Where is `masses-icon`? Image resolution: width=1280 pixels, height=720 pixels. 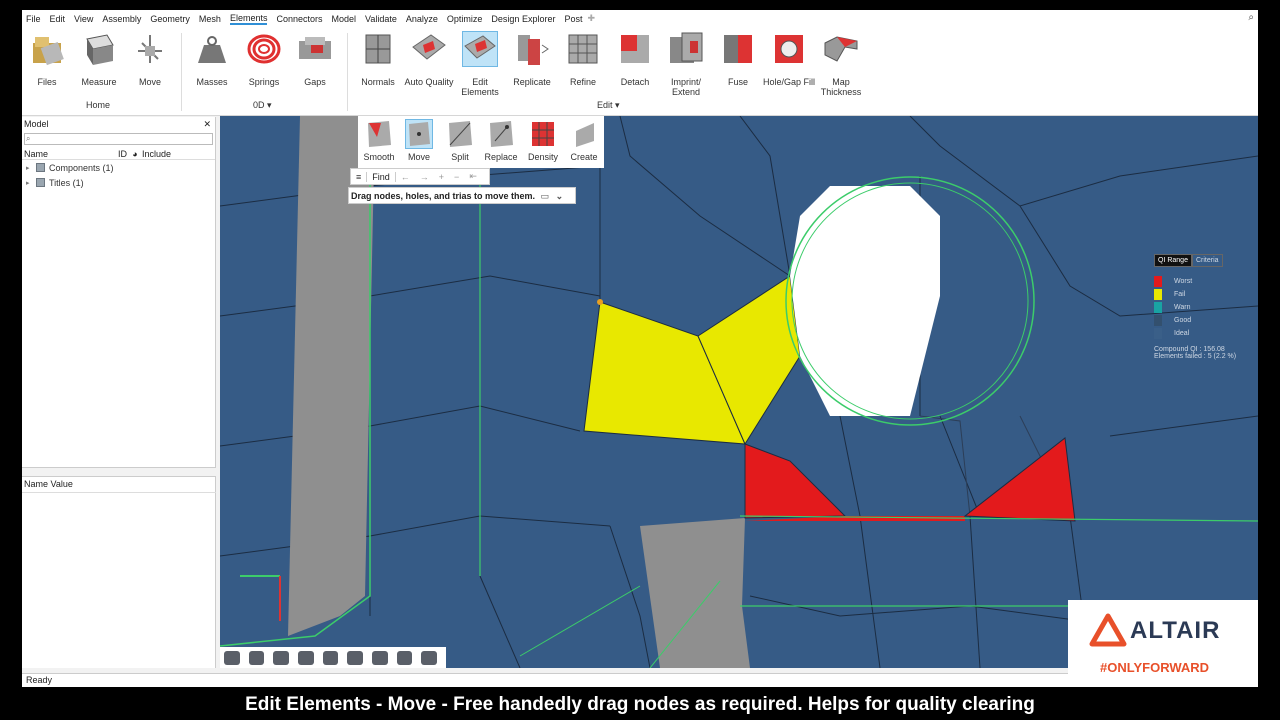 masses-icon is located at coordinates (212, 49).